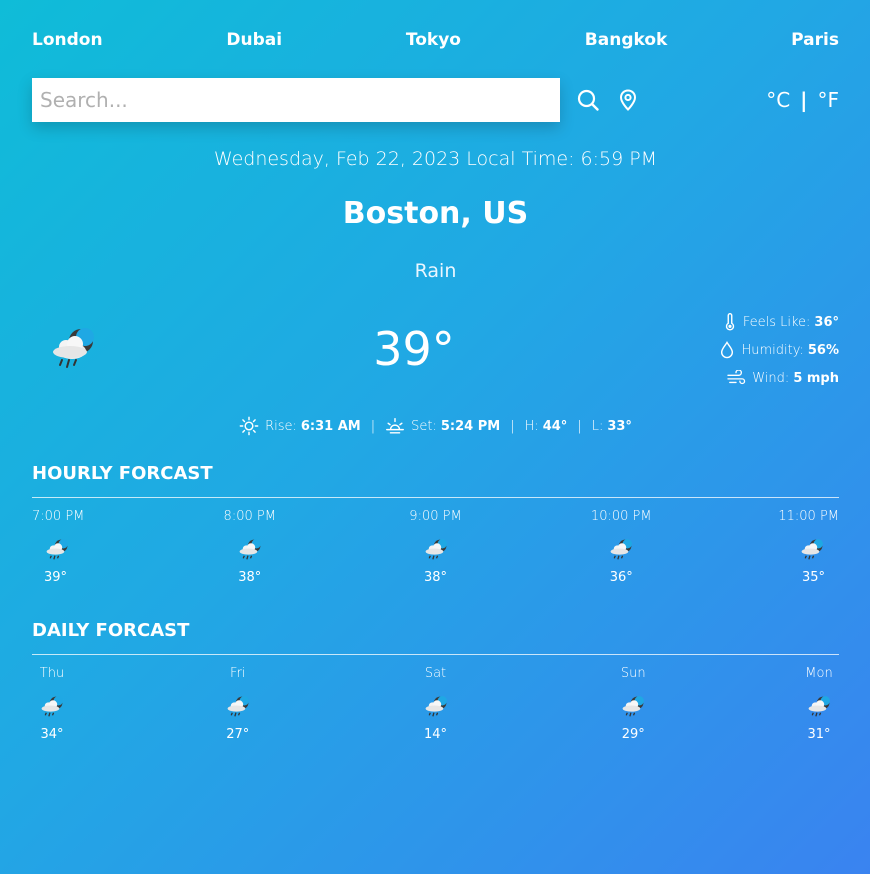 Image resolution: width=870 pixels, height=874 pixels. I want to click on wind-label: Wind:, so click(771, 378).